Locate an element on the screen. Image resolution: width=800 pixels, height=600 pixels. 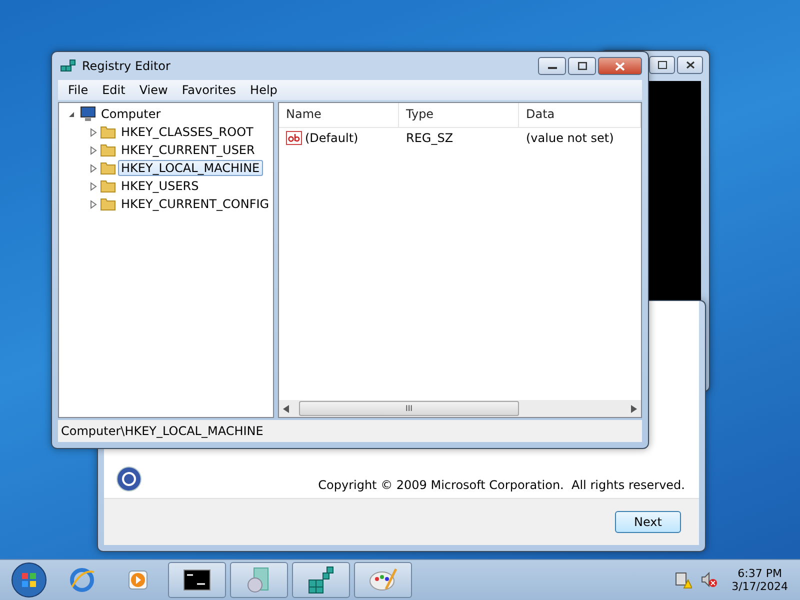
network-warning-icon is located at coordinates (683, 580).